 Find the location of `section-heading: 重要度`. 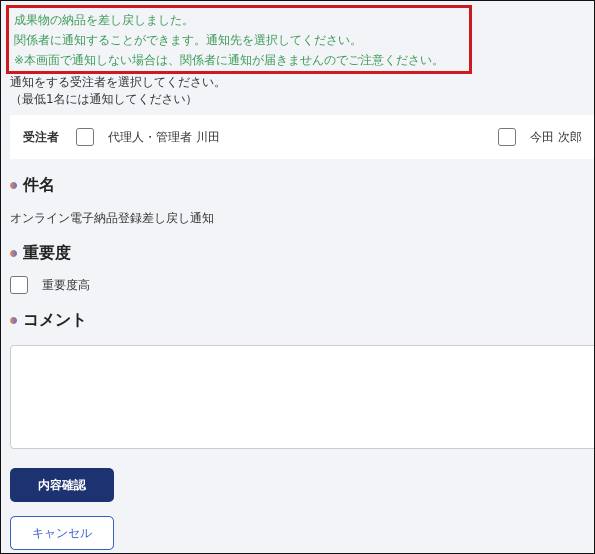

section-heading: 重要度 is located at coordinates (47, 253).